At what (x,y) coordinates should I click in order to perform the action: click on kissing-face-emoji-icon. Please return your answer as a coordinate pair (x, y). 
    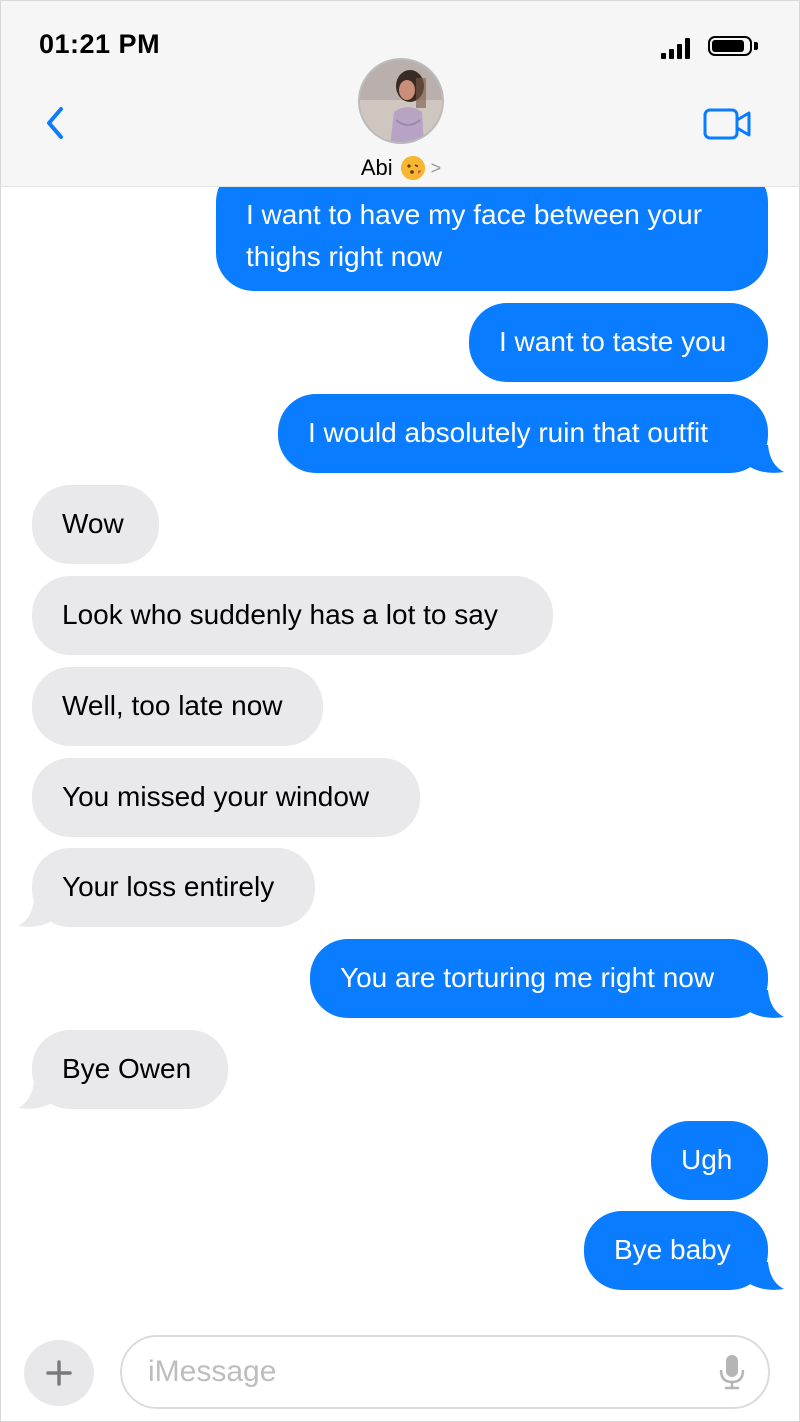
    Looking at the image, I should click on (412, 168).